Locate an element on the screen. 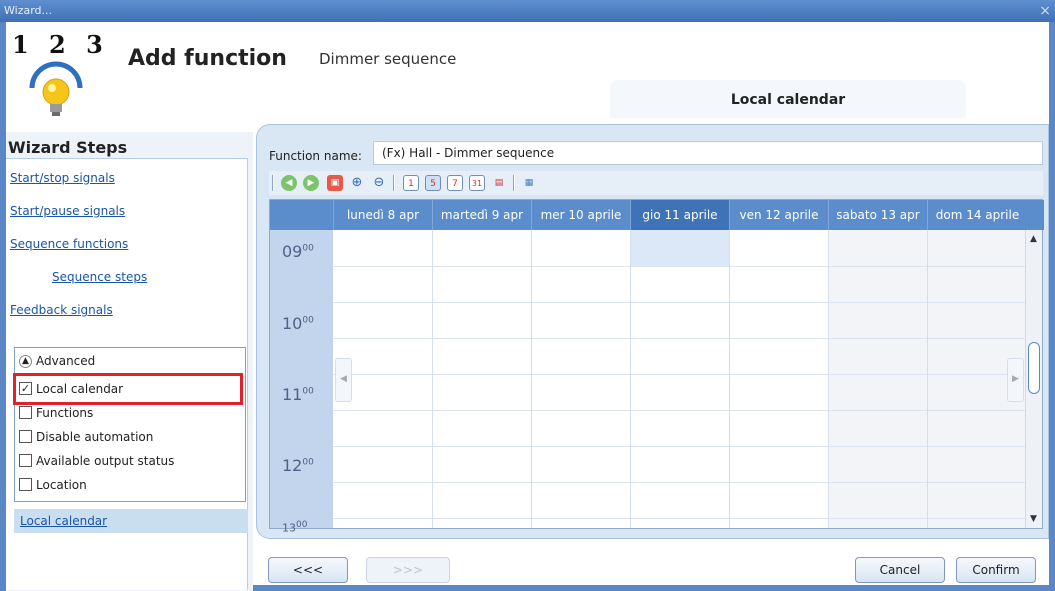 The height and width of the screenshot is (591, 1055). checkbox-location is located at coordinates (25, 484).